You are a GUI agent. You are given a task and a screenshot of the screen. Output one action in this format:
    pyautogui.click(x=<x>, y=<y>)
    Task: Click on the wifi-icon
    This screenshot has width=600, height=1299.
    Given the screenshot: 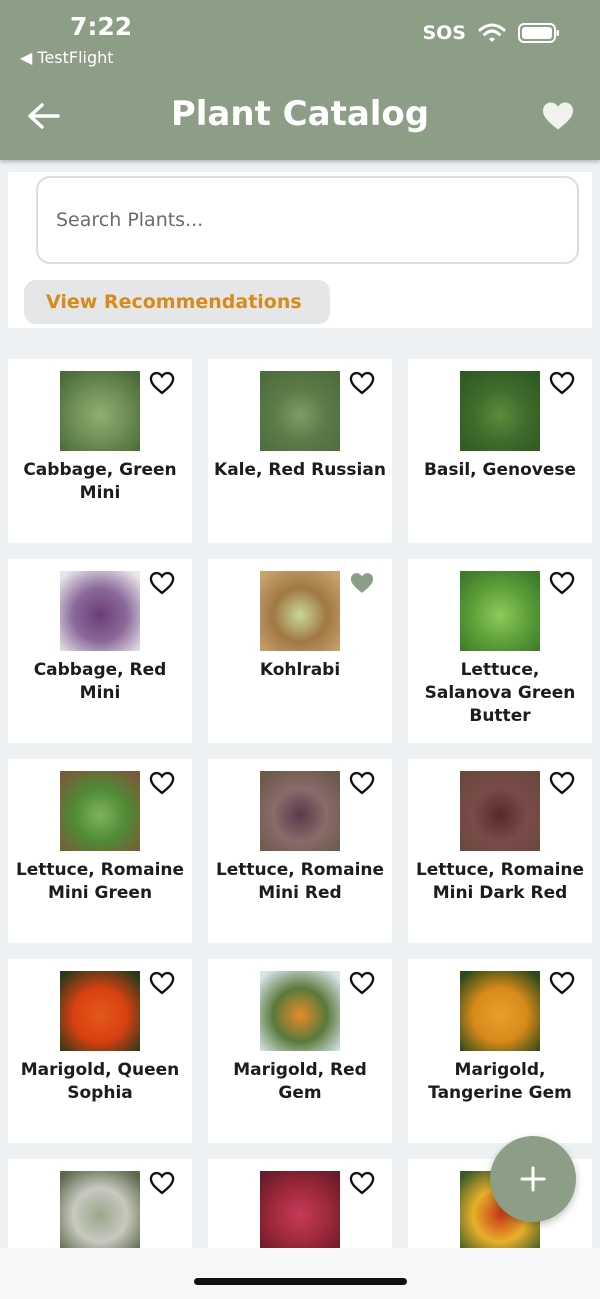 What is the action you would take?
    pyautogui.click(x=492, y=32)
    